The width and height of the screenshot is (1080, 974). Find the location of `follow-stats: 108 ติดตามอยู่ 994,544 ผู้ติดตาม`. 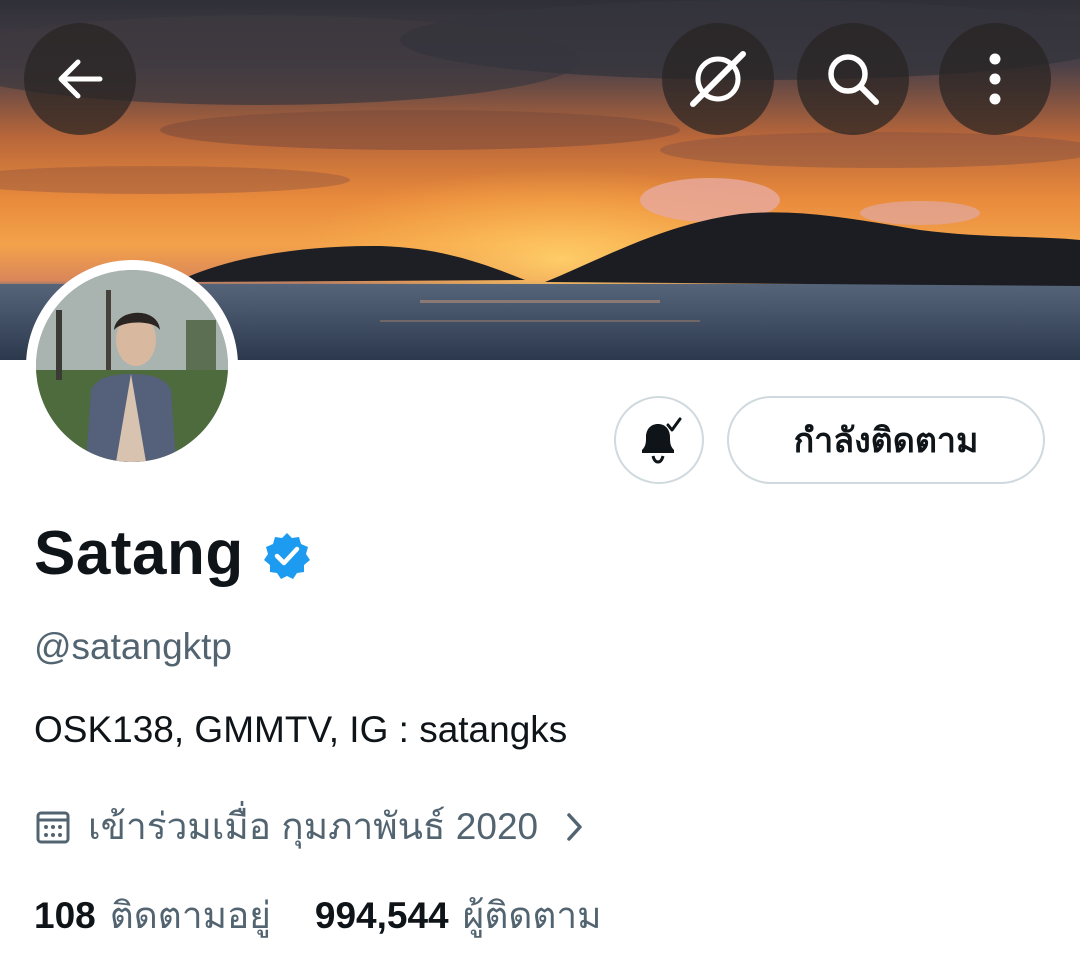

follow-stats: 108 ติดตามอยู่ 994,544 ผู้ติดตาม is located at coordinates (318, 915).